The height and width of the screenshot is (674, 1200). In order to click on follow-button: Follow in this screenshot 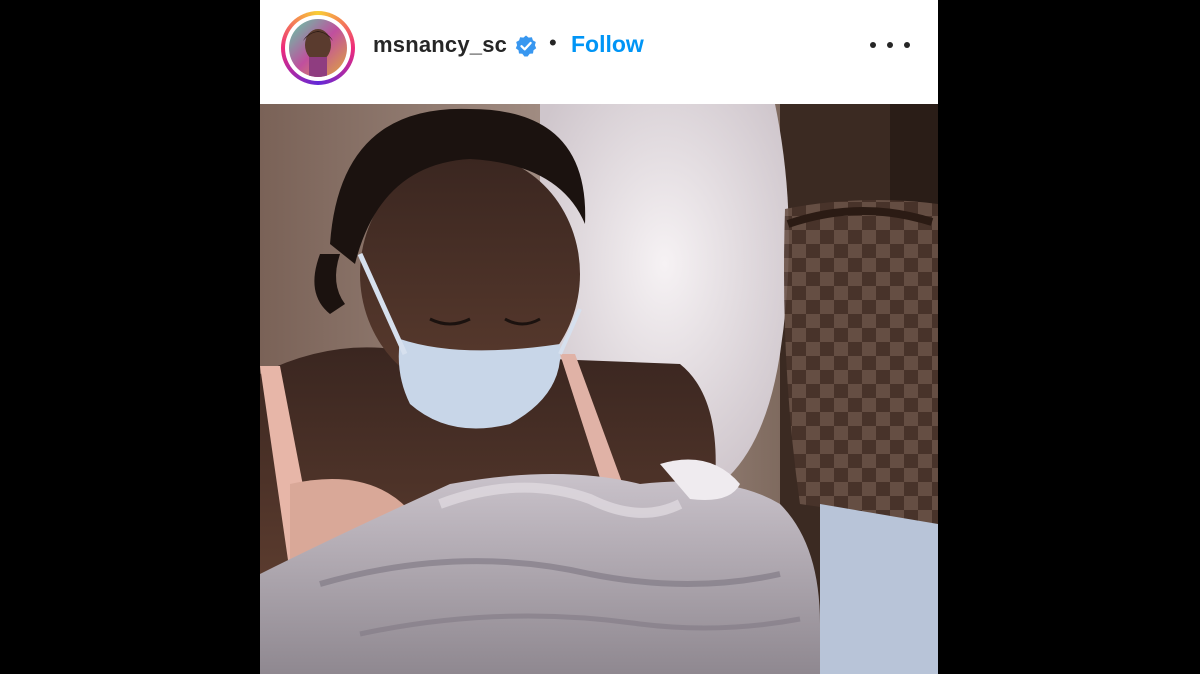, I will do `click(607, 44)`.